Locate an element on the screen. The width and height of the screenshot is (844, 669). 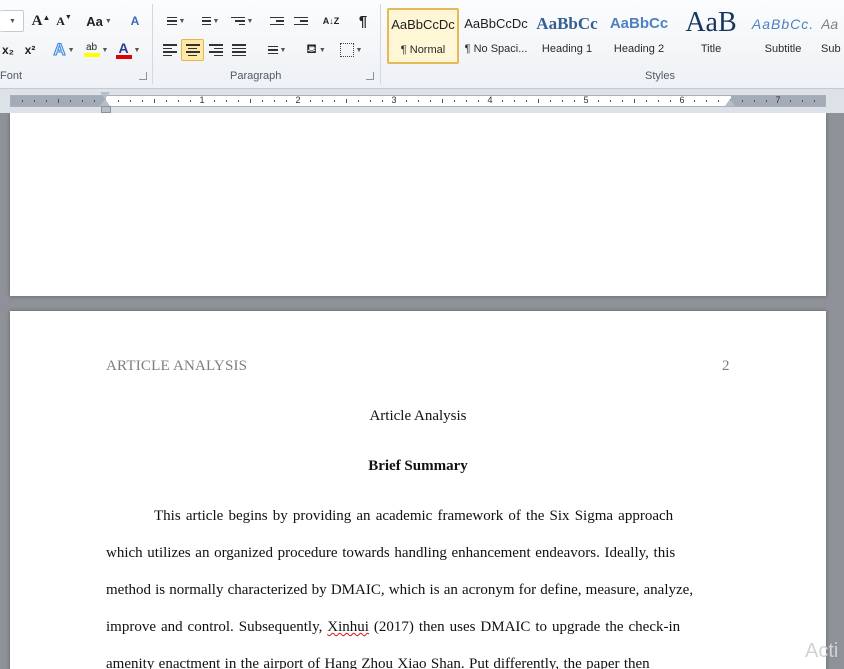
borders-button: ▼ is located at coordinates (351, 50).